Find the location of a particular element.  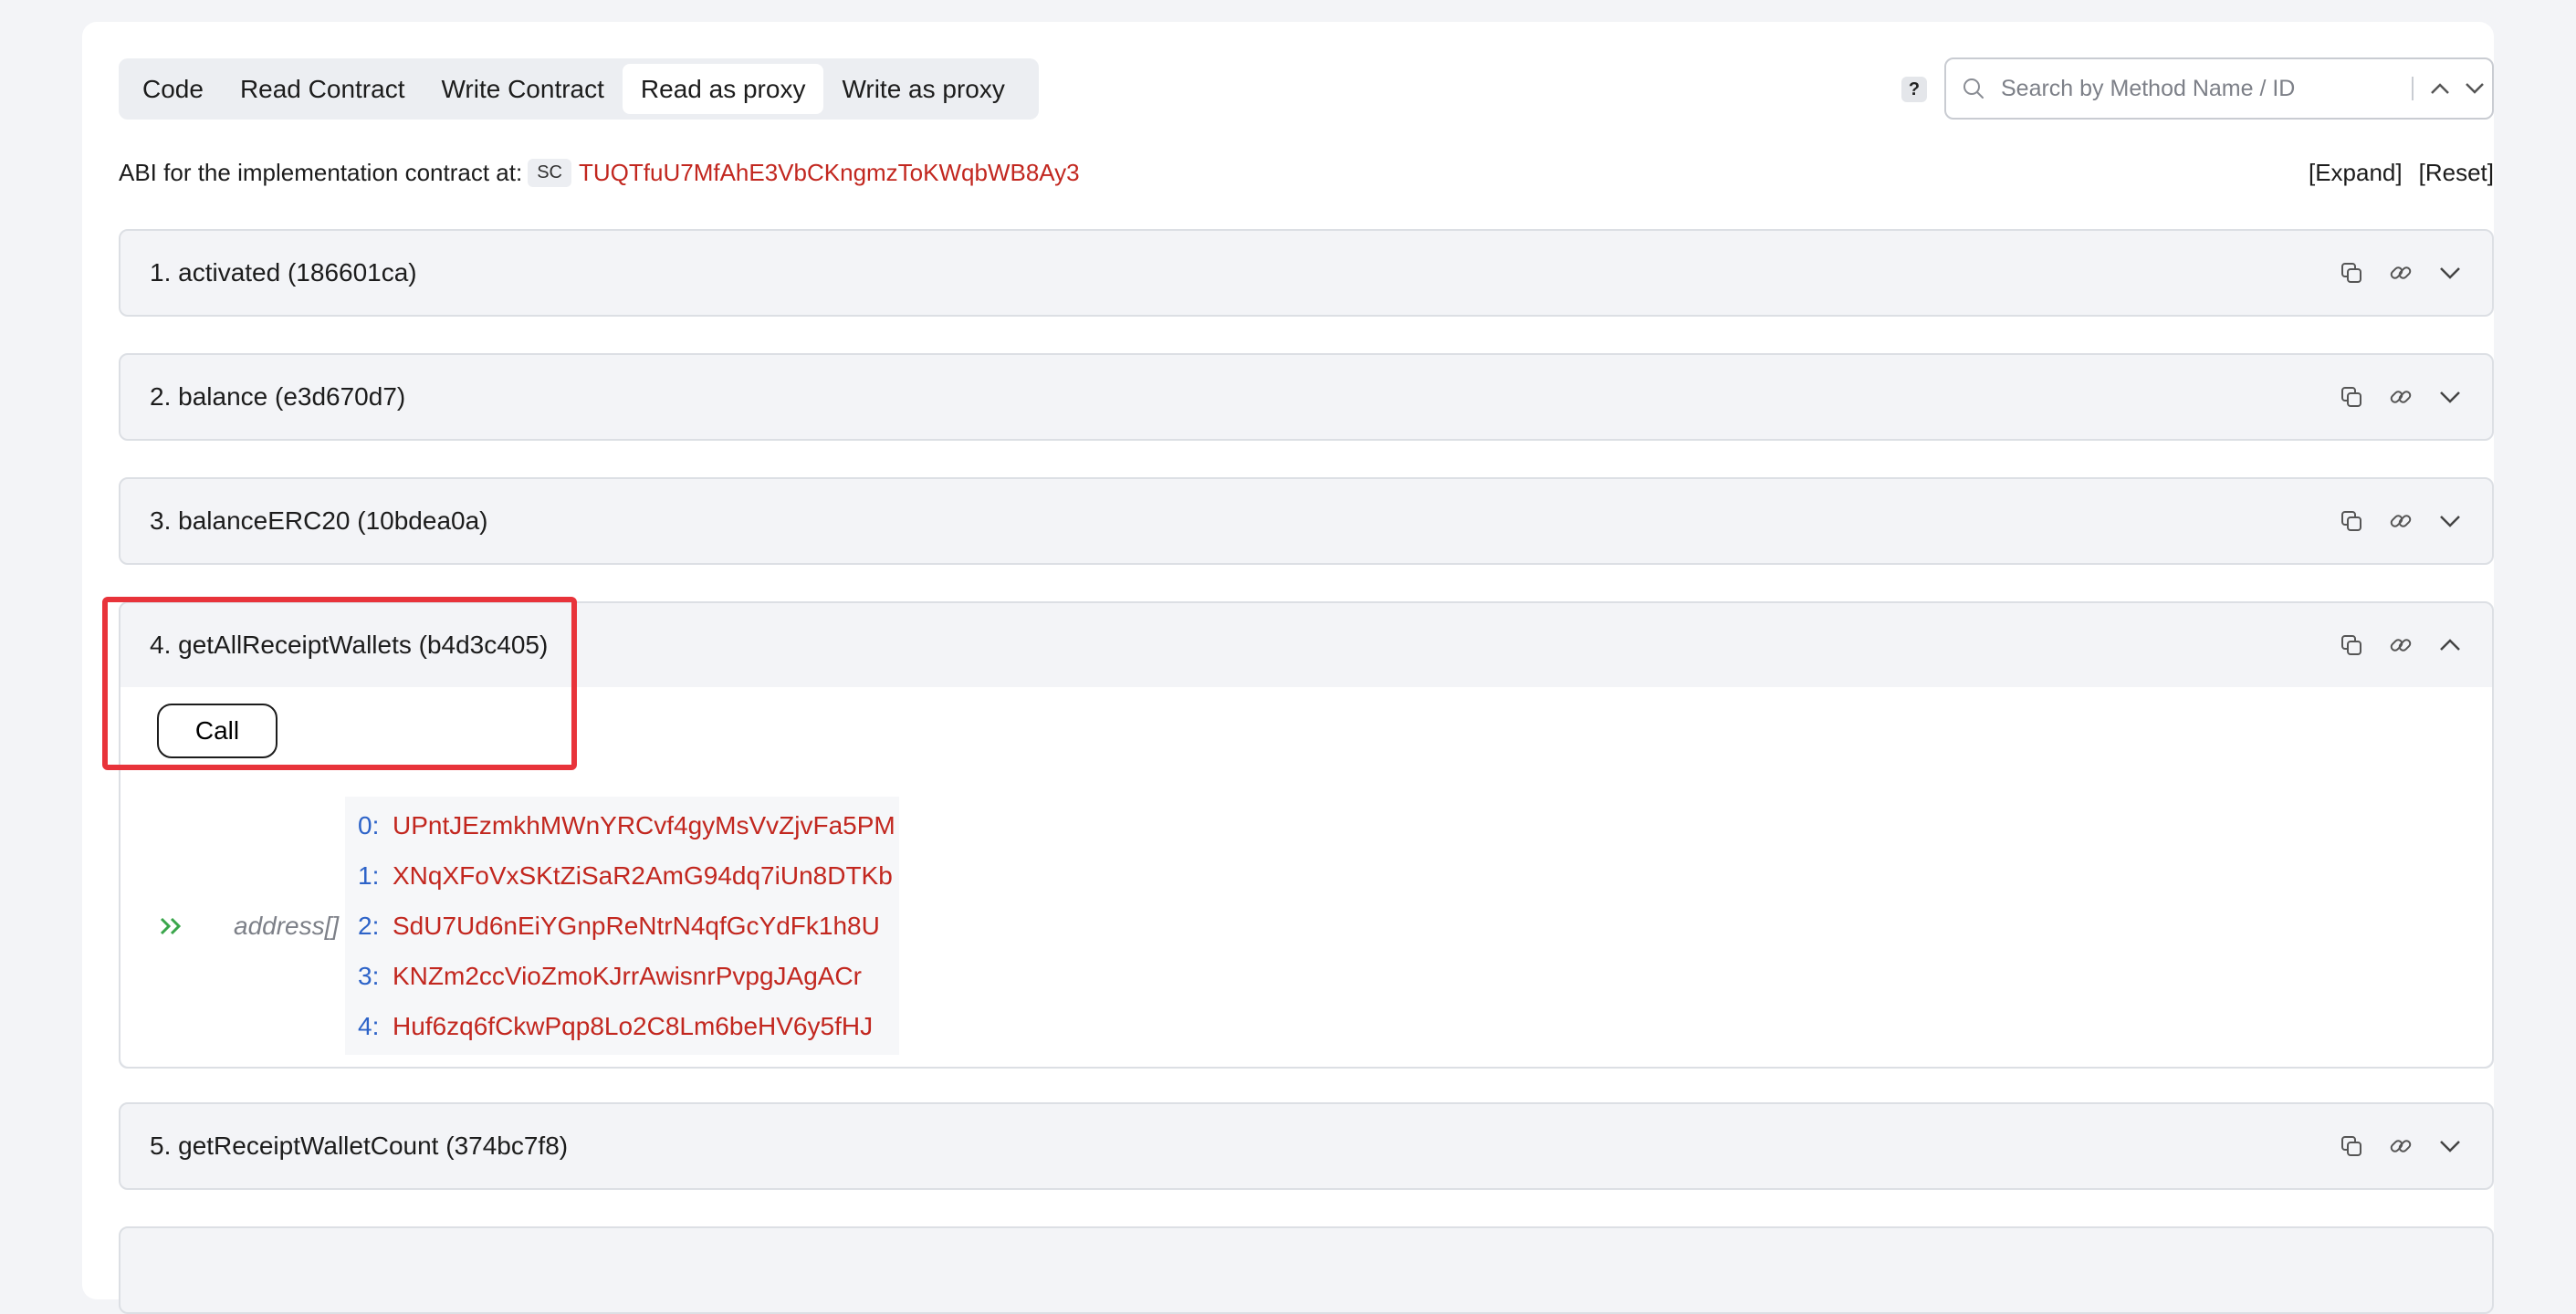

method-item: 1. activated (186601ca) is located at coordinates (1307, 273).